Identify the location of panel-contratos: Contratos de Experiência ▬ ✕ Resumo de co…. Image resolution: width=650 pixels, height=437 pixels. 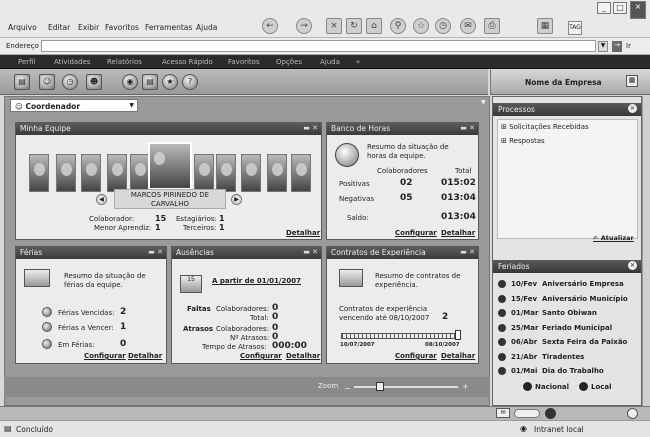
(402, 305).